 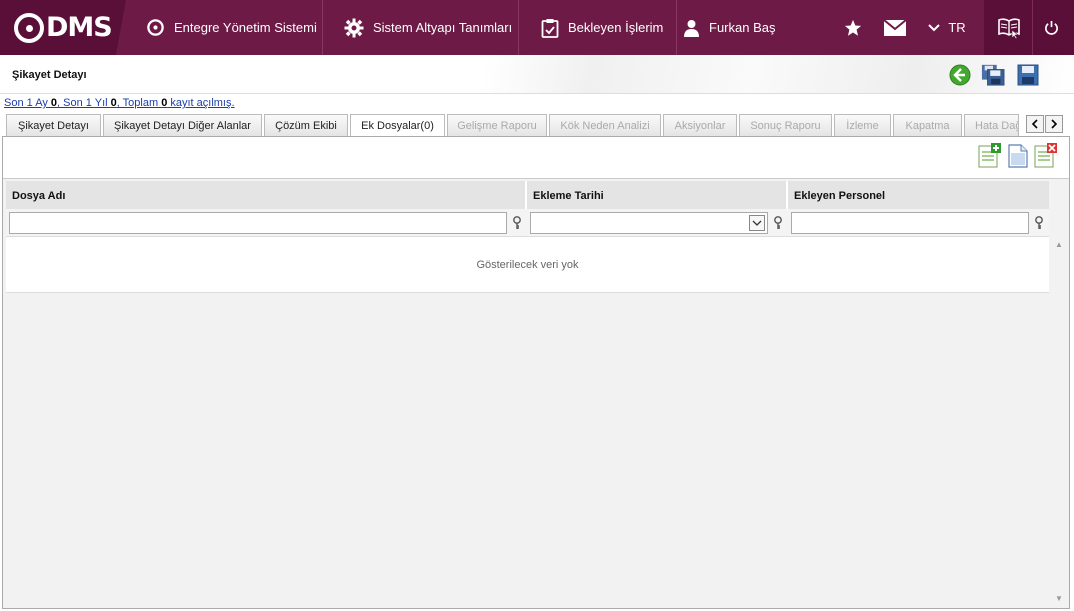 What do you see at coordinates (258, 223) in the screenshot?
I see `filter-input-dosya-adi` at bounding box center [258, 223].